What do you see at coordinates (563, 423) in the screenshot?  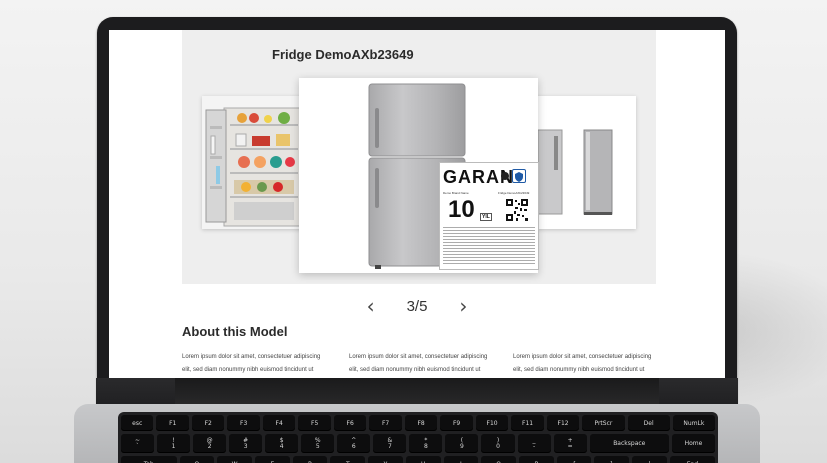 I see `key-f12: F12` at bounding box center [563, 423].